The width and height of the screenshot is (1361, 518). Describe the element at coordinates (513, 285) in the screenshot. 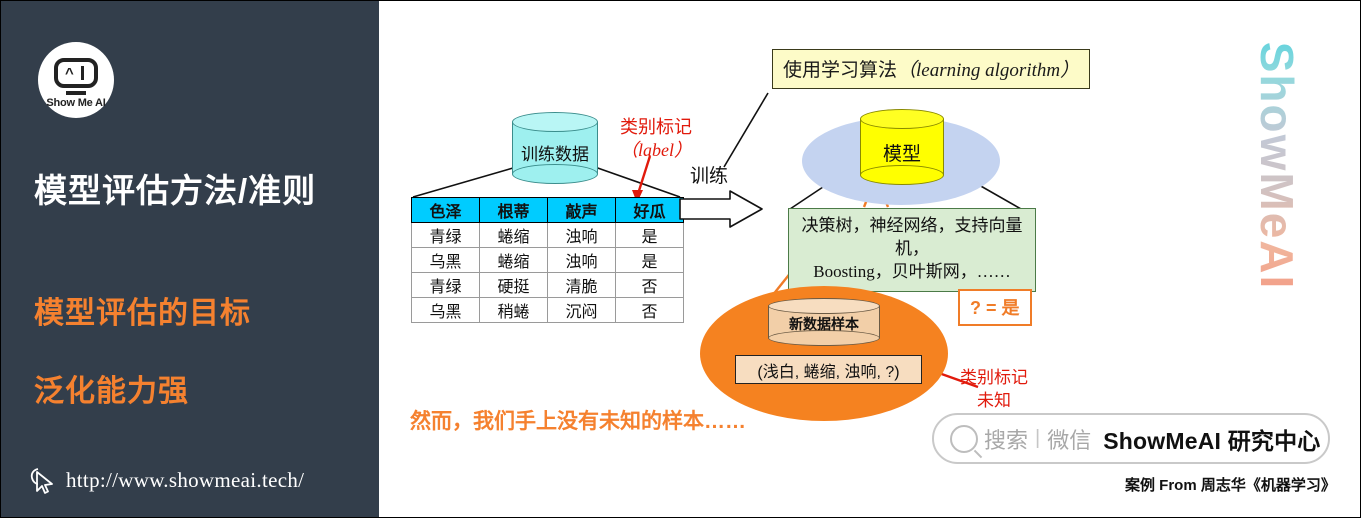

I see `table-cell: 硬挺` at that location.